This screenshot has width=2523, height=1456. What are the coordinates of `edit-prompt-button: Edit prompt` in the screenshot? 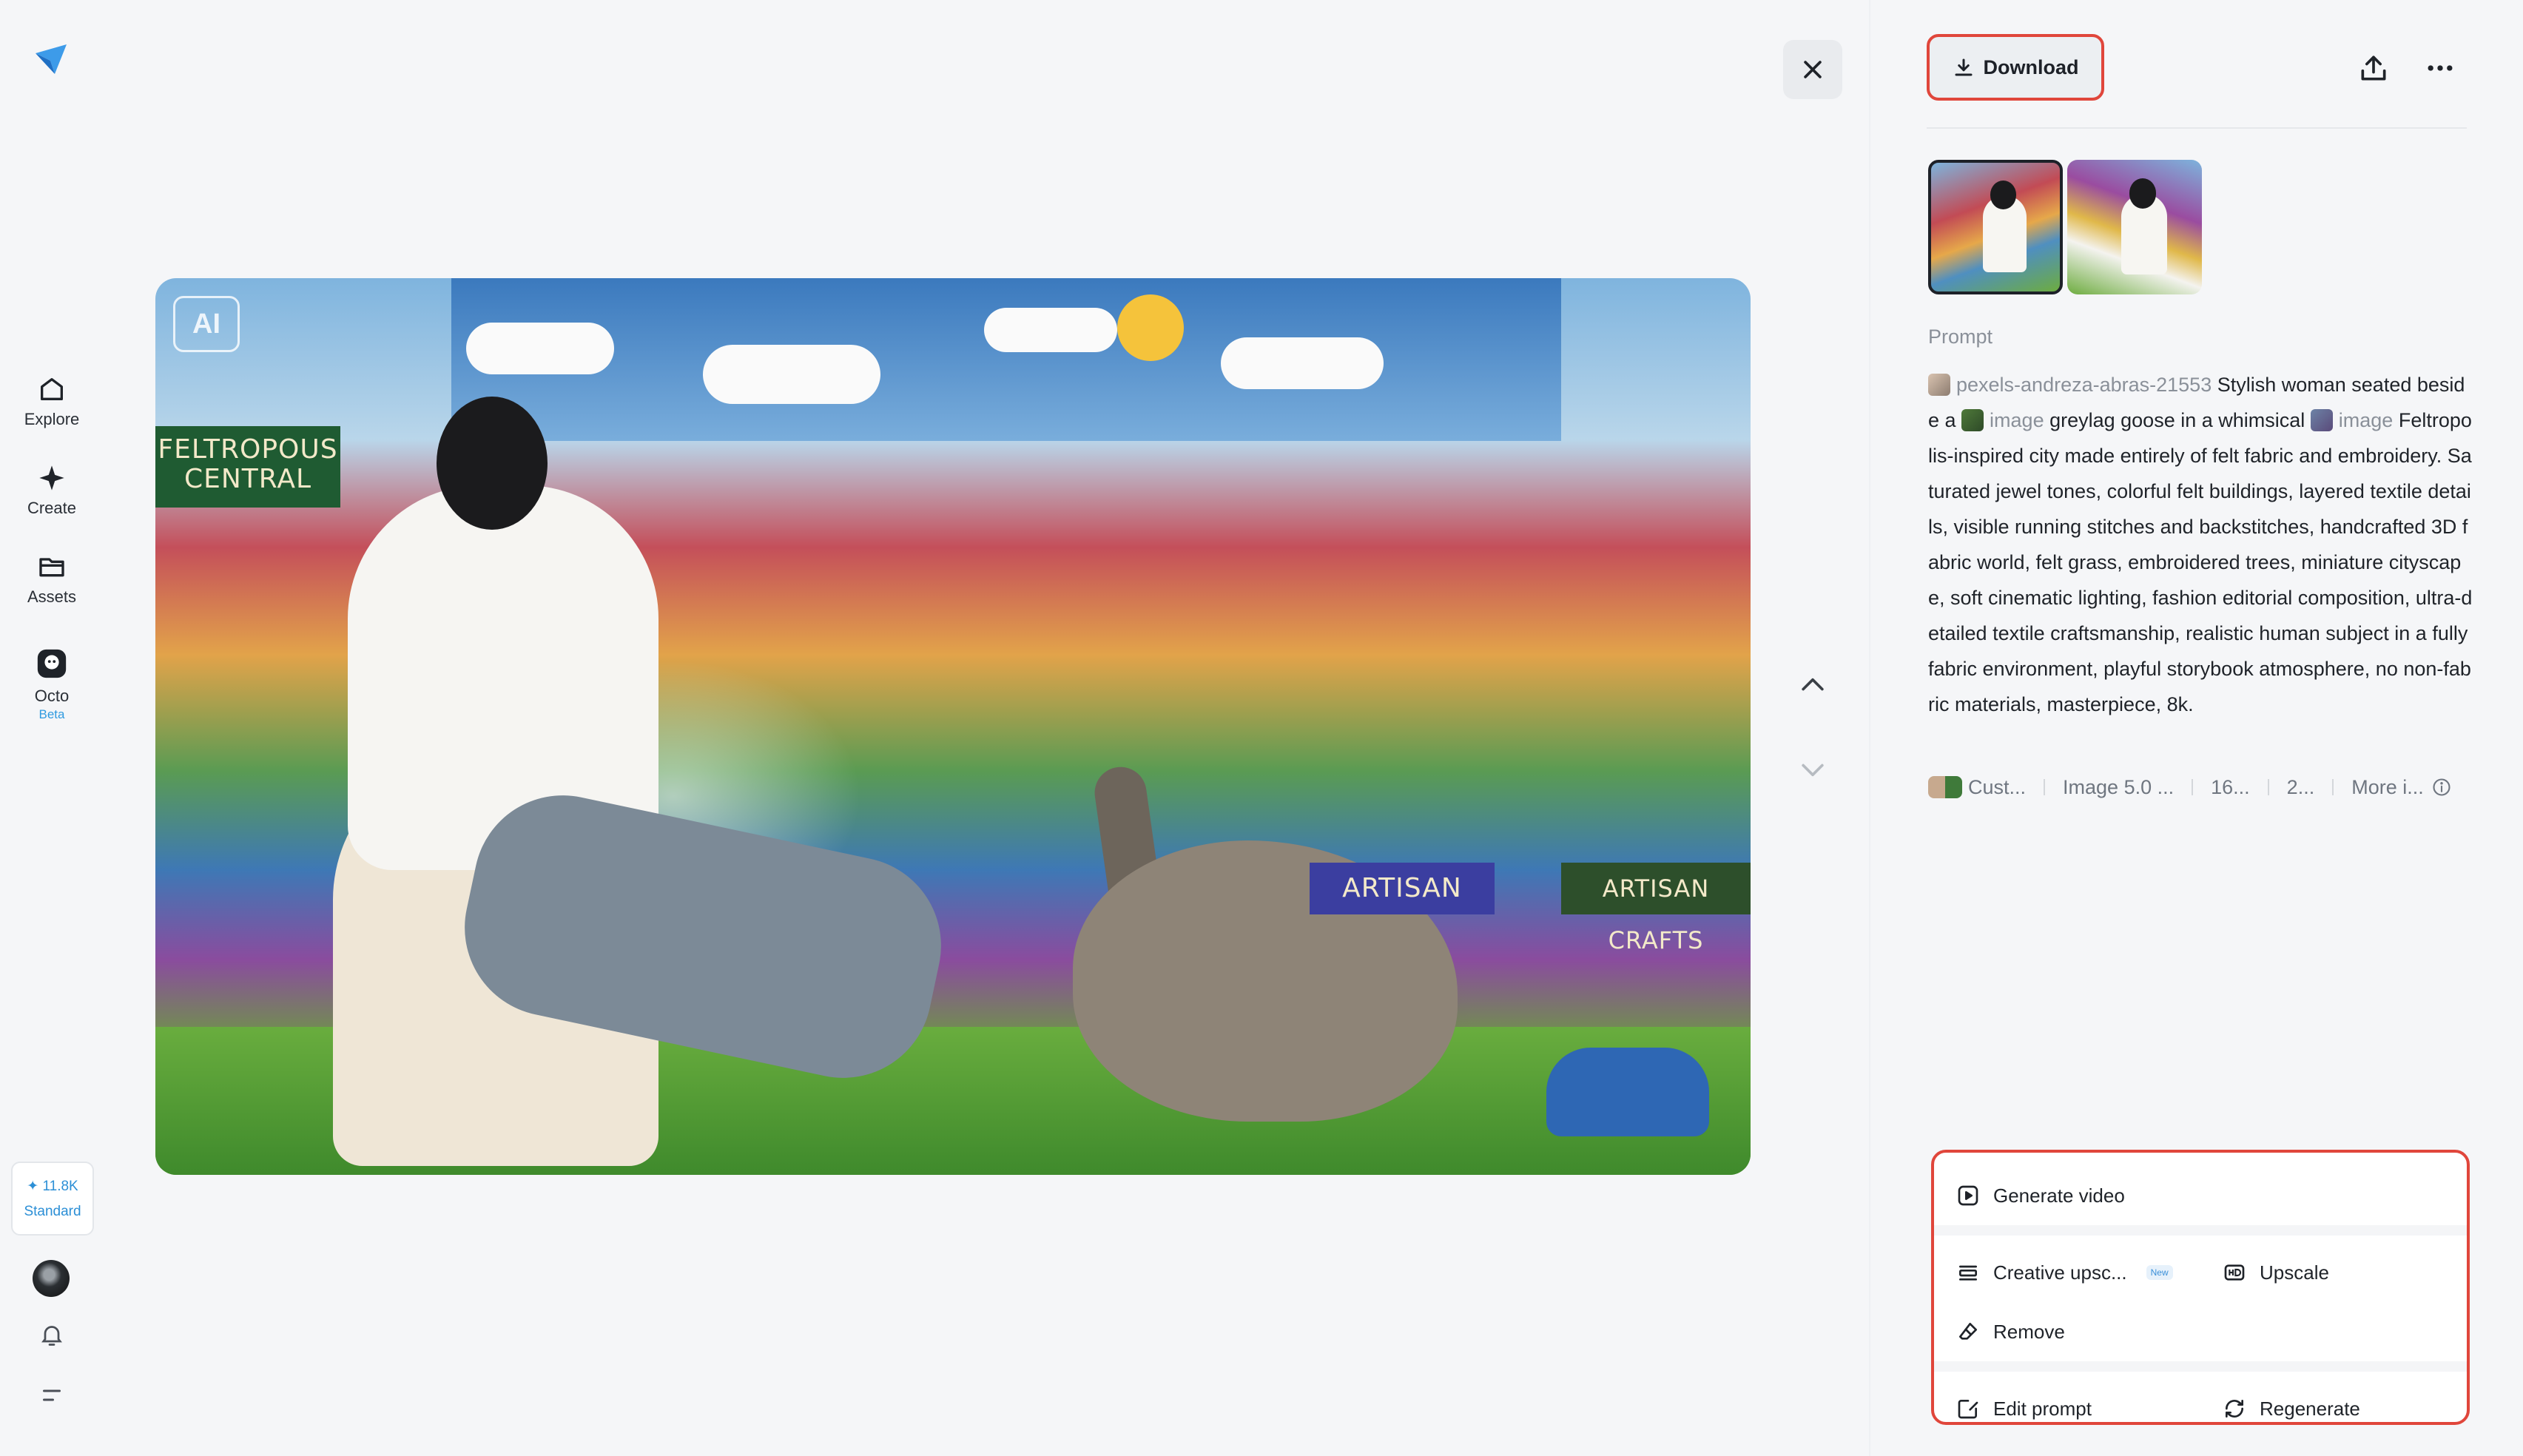 It's located at (2024, 1409).